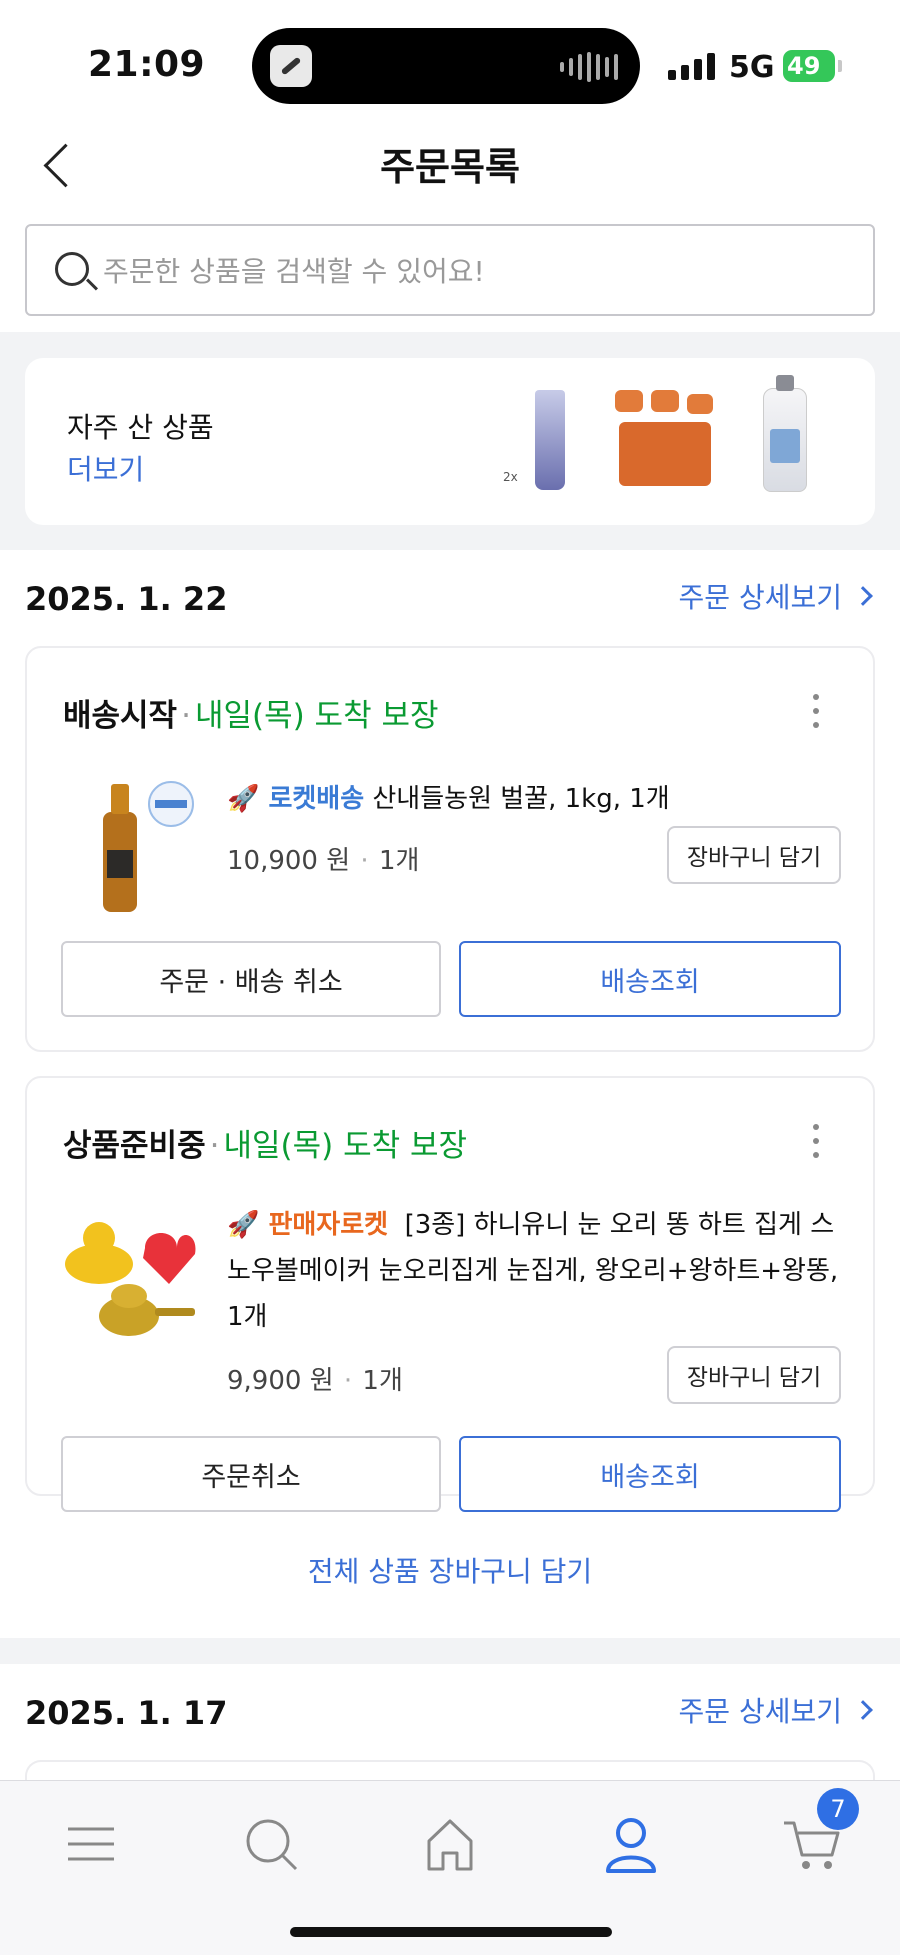 Image resolution: width=900 pixels, height=1955 pixels. I want to click on product-name: 산내들농원 벌꿀, 1kg, 1개, so click(521, 799).